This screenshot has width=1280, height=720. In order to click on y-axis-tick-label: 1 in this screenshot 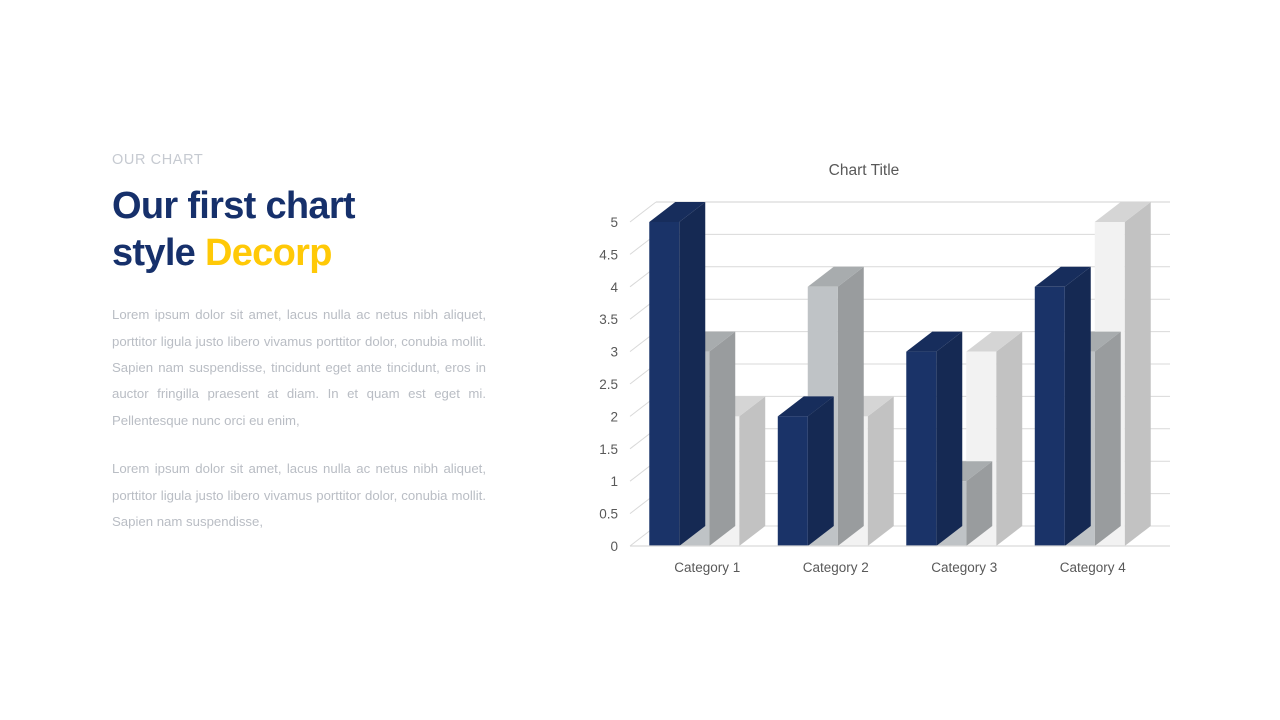, I will do `click(614, 481)`.